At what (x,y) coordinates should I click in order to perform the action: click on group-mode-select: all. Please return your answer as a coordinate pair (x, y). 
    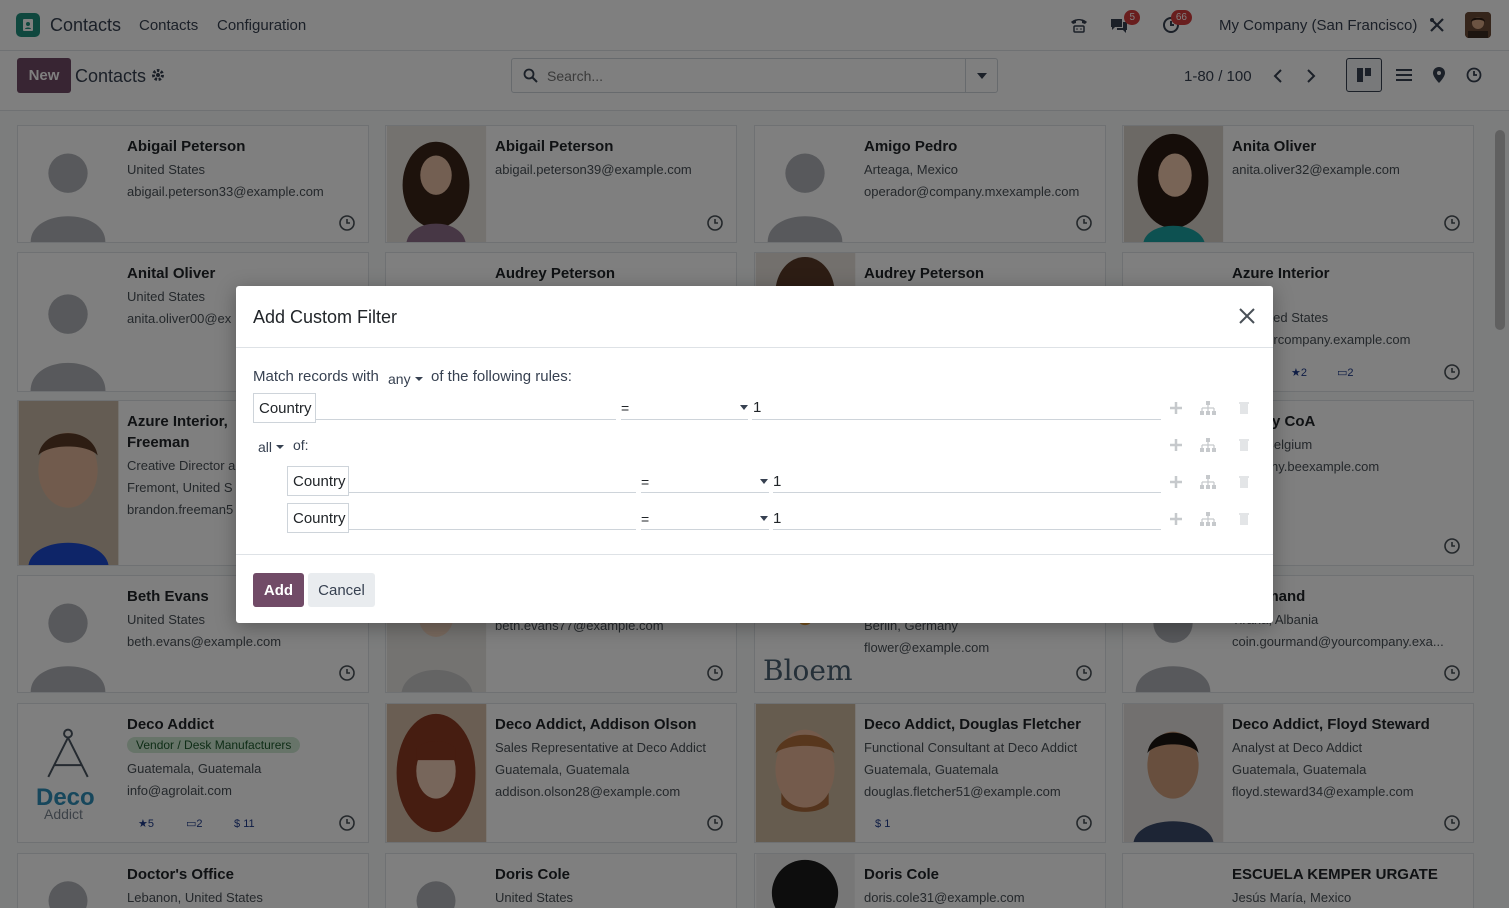
    Looking at the image, I should click on (271, 447).